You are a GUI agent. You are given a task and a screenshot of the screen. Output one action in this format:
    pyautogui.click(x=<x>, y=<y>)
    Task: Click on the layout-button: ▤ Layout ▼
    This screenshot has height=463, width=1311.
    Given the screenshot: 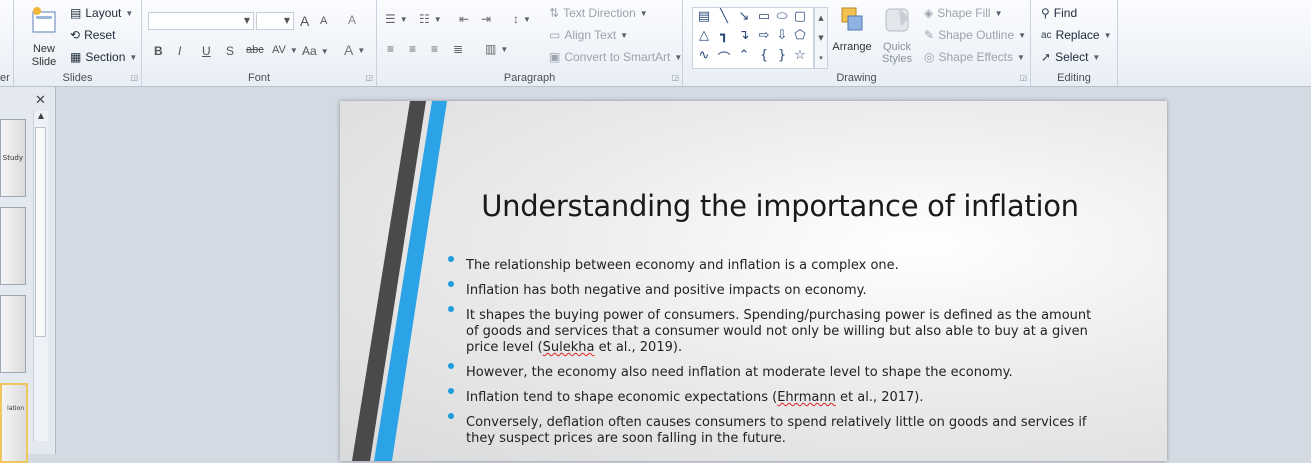 What is the action you would take?
    pyautogui.click(x=101, y=13)
    